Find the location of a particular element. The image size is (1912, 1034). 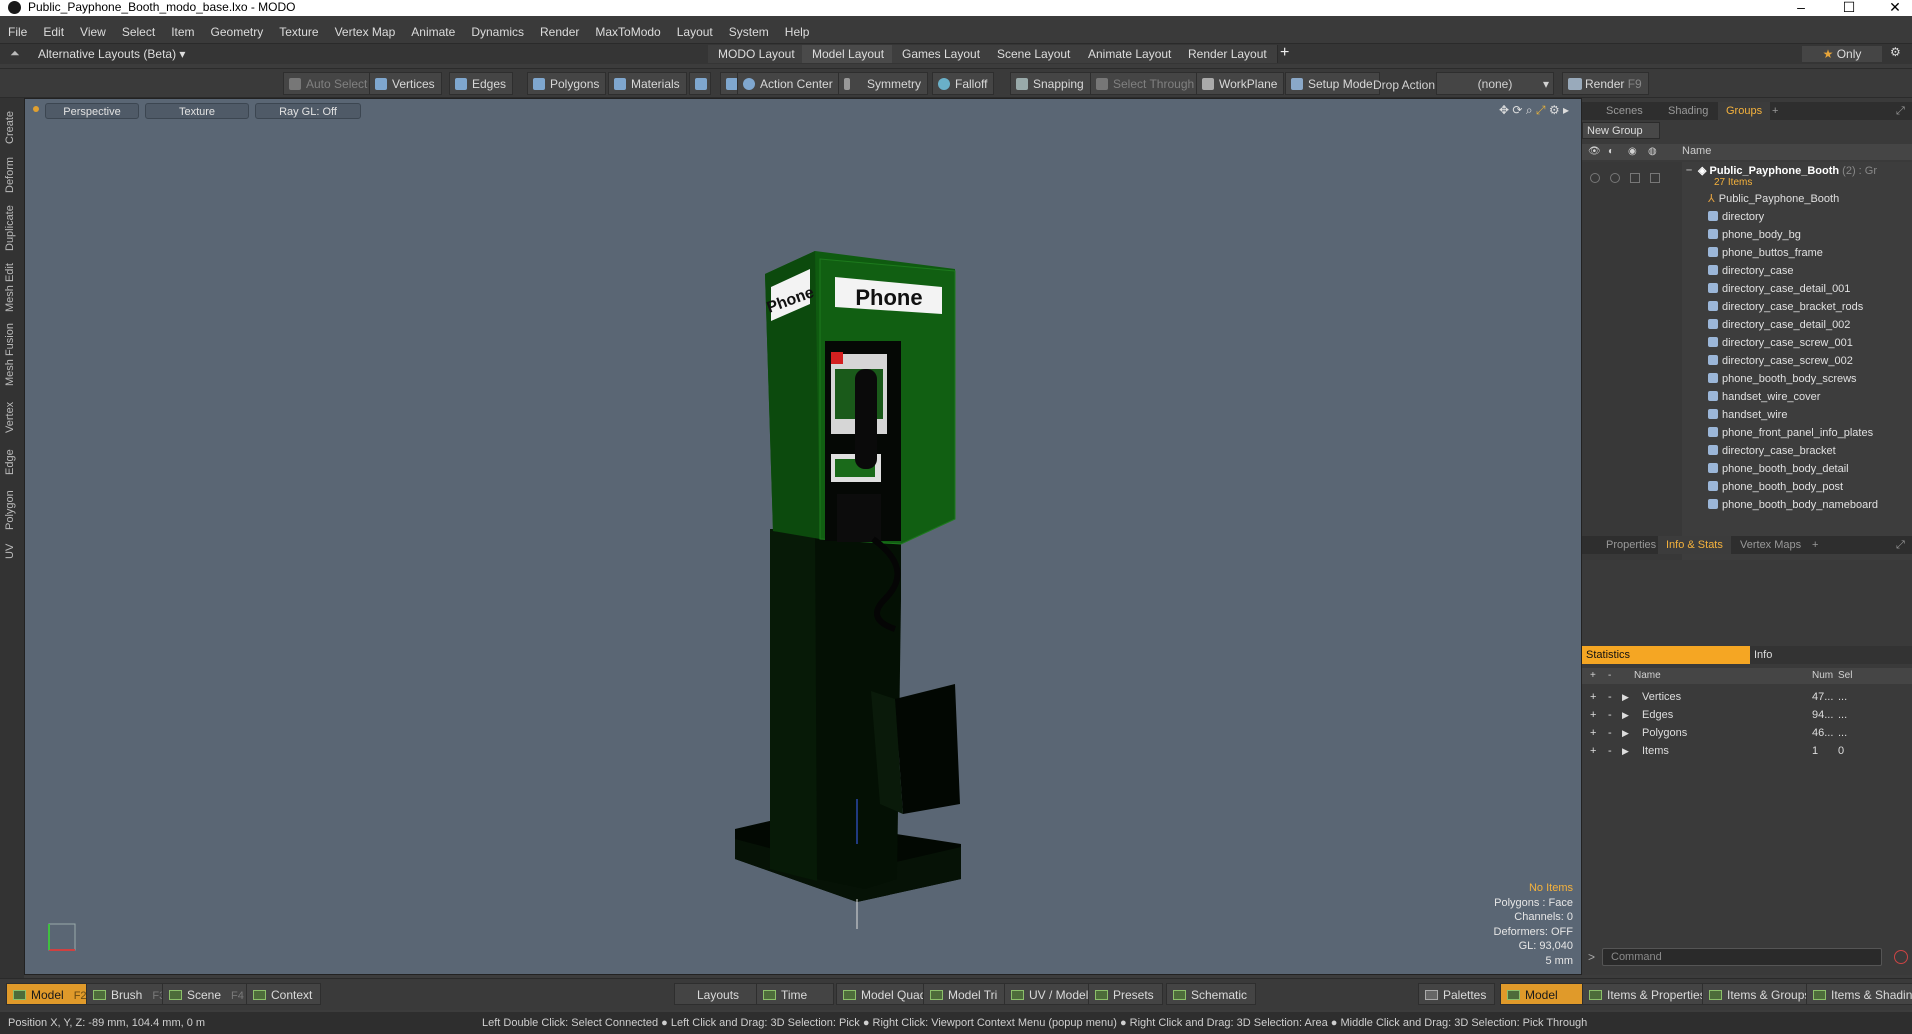

select-mode-button is located at coordinates (700, 83).